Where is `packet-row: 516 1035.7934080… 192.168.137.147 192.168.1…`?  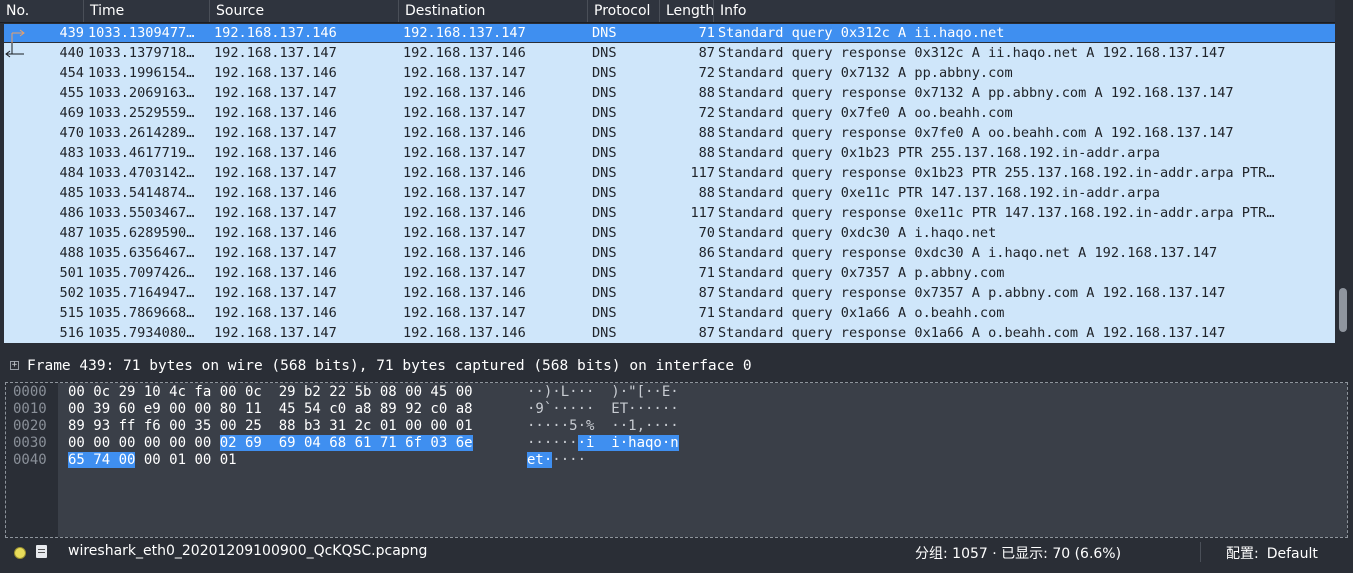 packet-row: 516 1035.7934080… 192.168.137.147 192.168.1… is located at coordinates (669, 333).